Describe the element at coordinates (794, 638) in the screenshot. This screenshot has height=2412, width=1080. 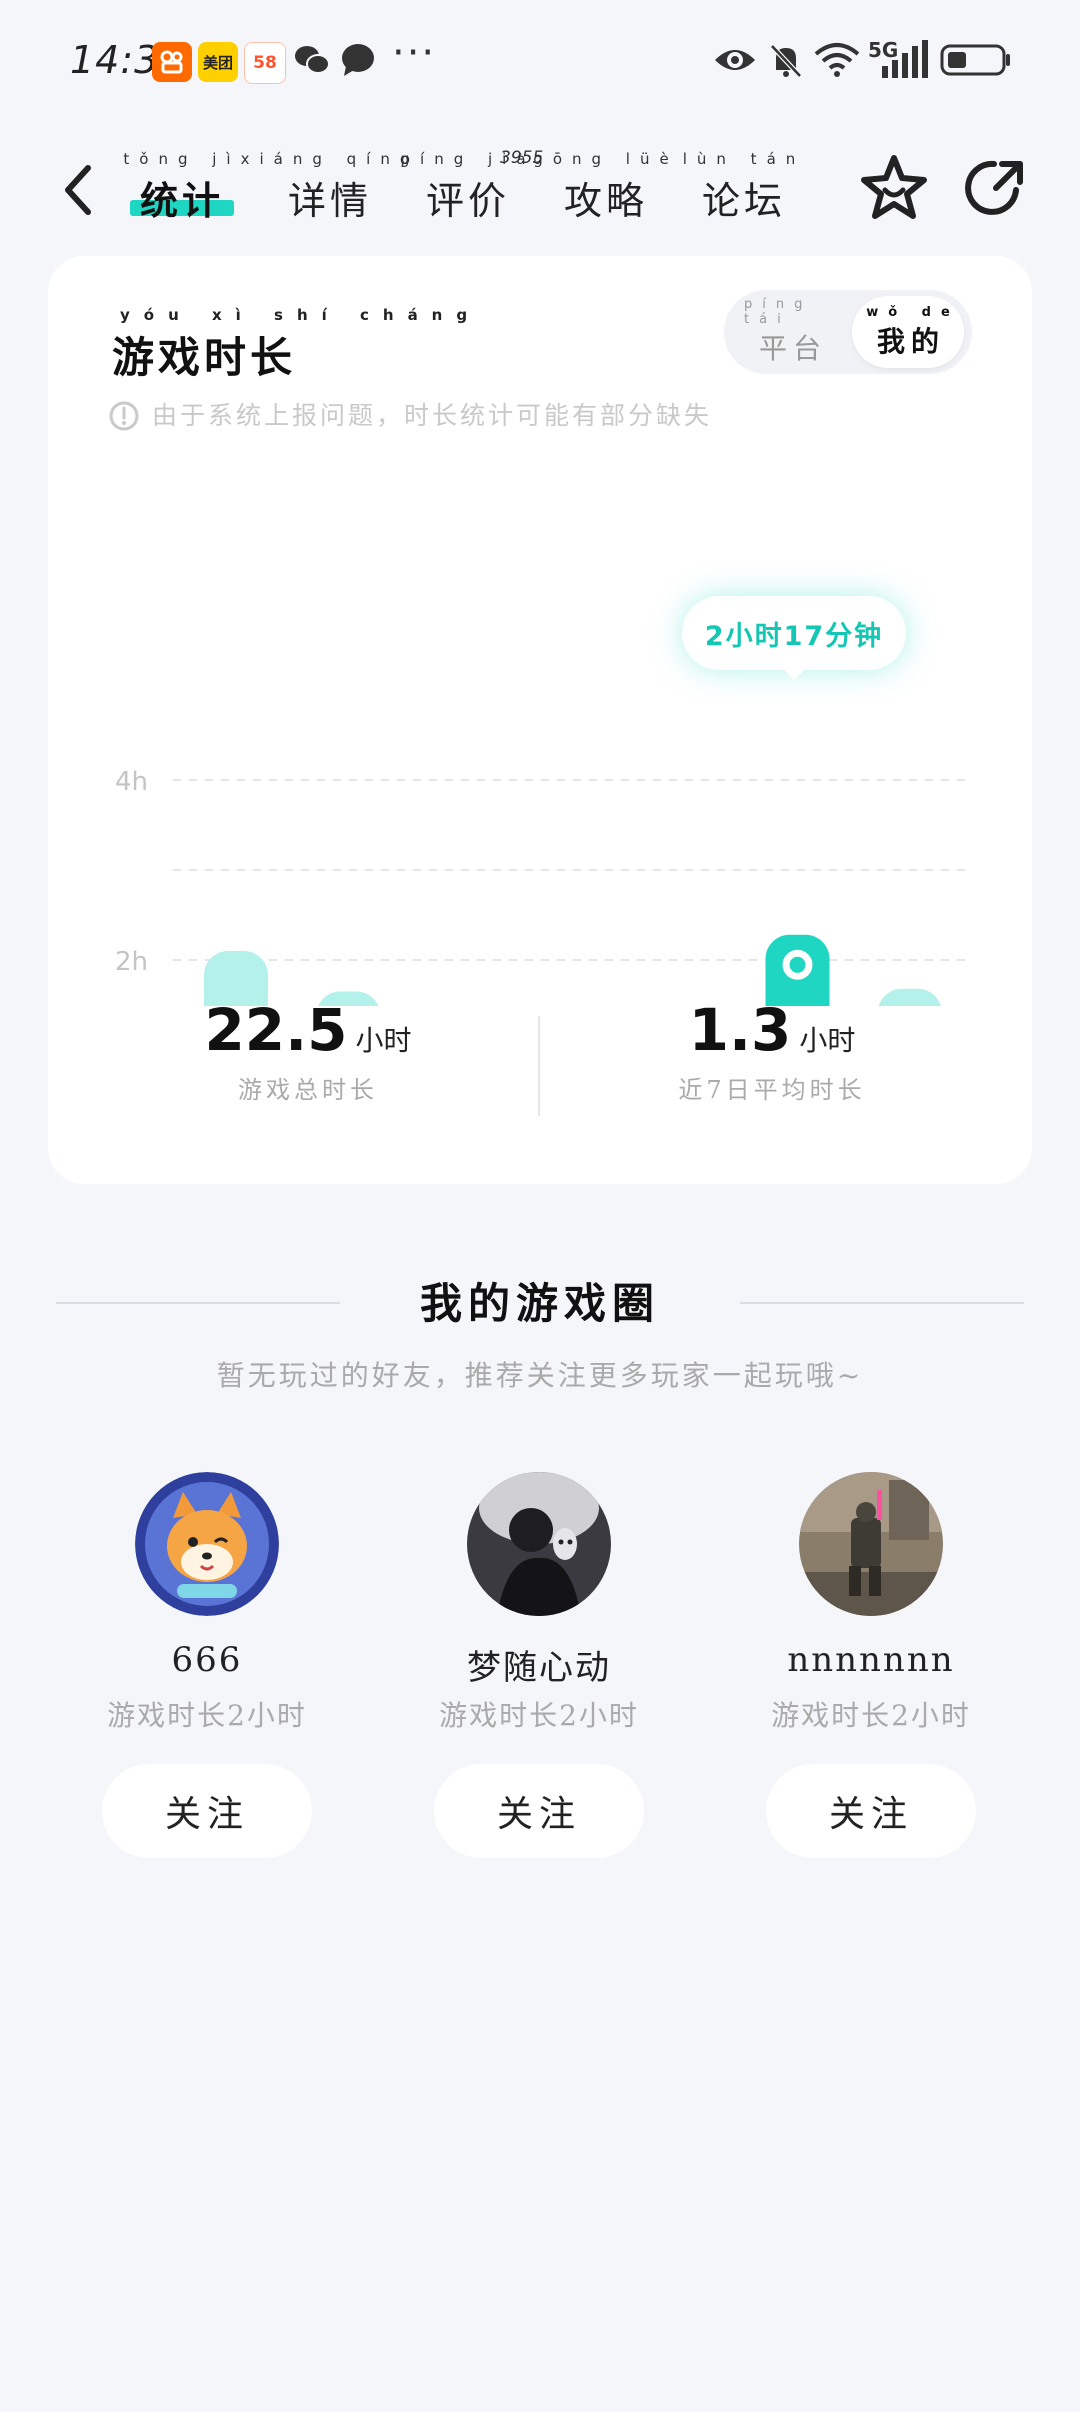
I see `bar-tooltip: 2小时17分钟` at that location.